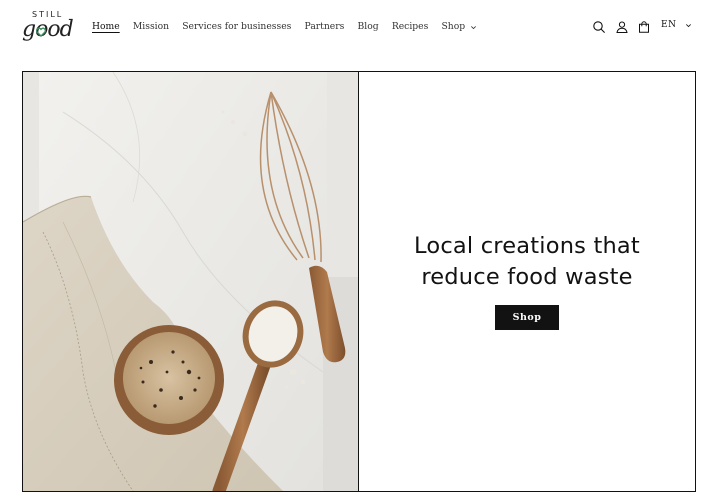 The image size is (707, 501). I want to click on language-code: EN, so click(669, 25).